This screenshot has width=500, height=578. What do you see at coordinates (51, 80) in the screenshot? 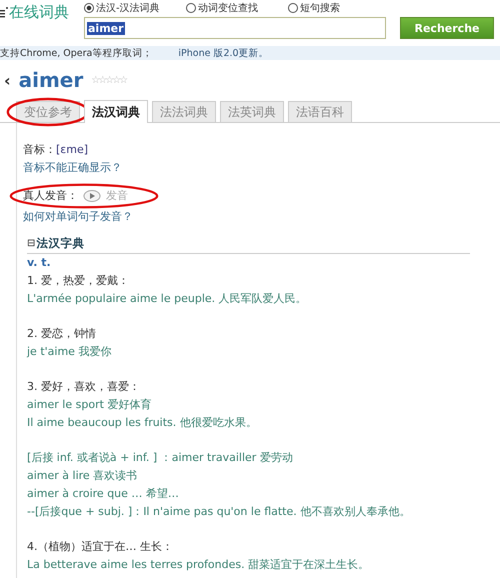
I see `headword: aimer` at bounding box center [51, 80].